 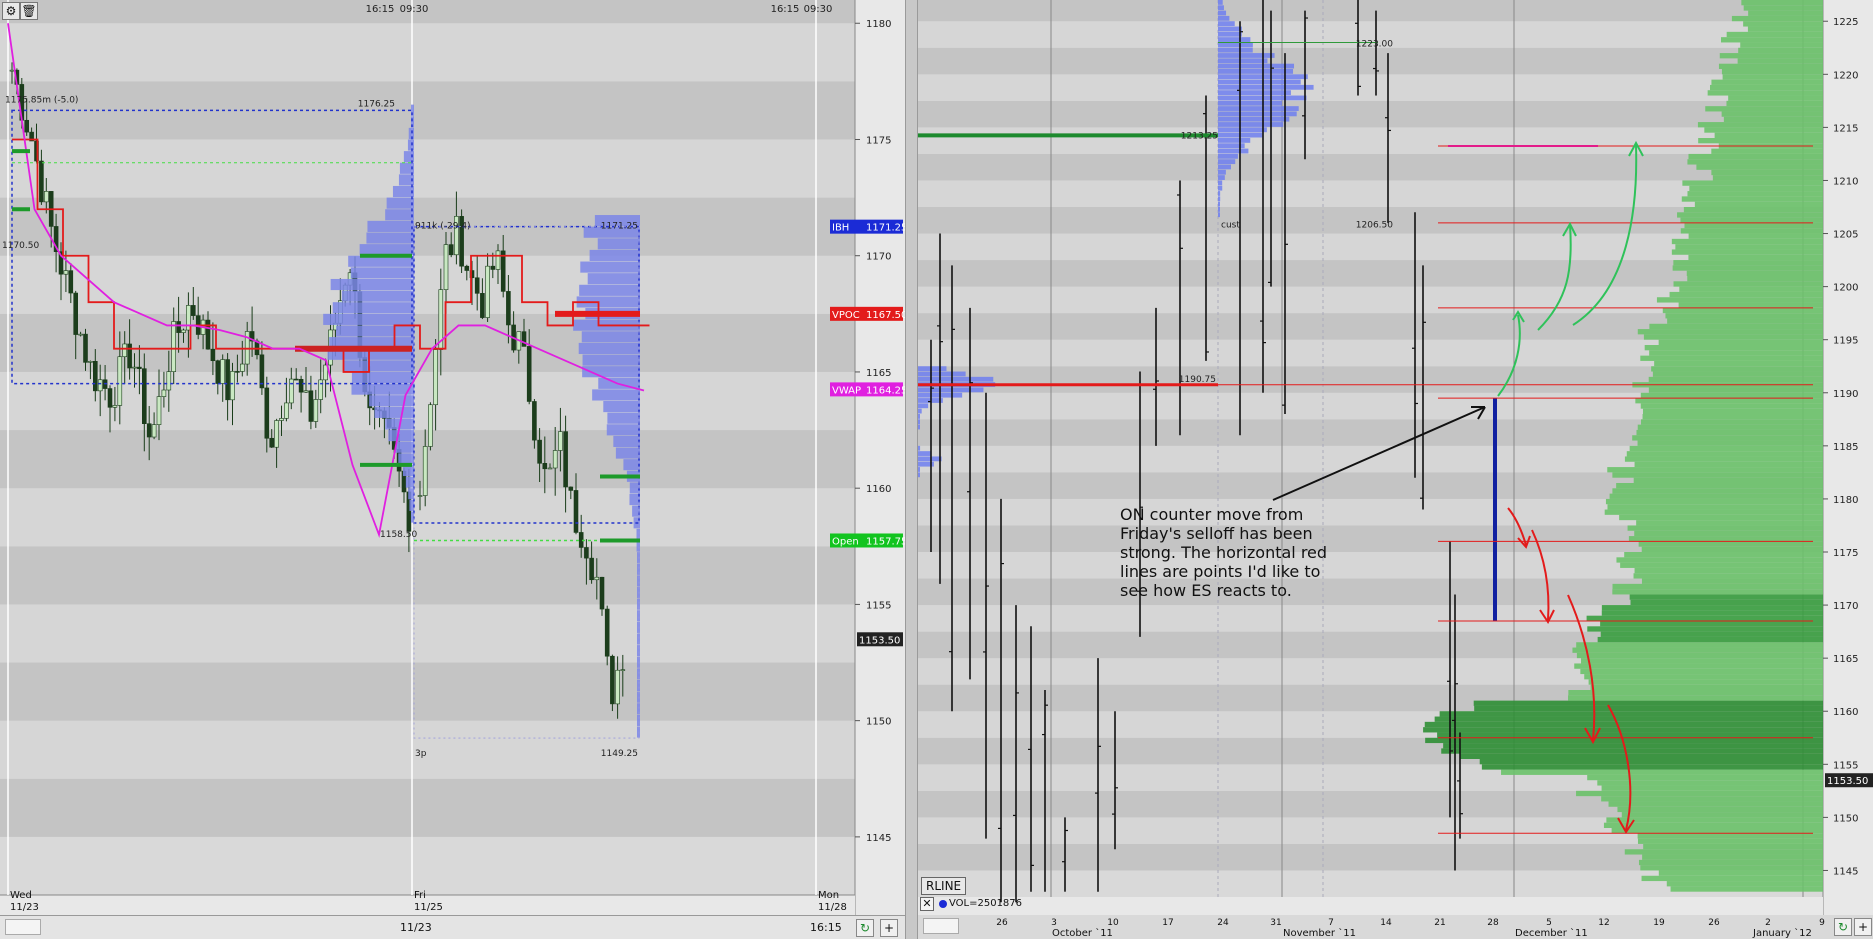 I want to click on session-time-label: 09:30, so click(x=414, y=9).